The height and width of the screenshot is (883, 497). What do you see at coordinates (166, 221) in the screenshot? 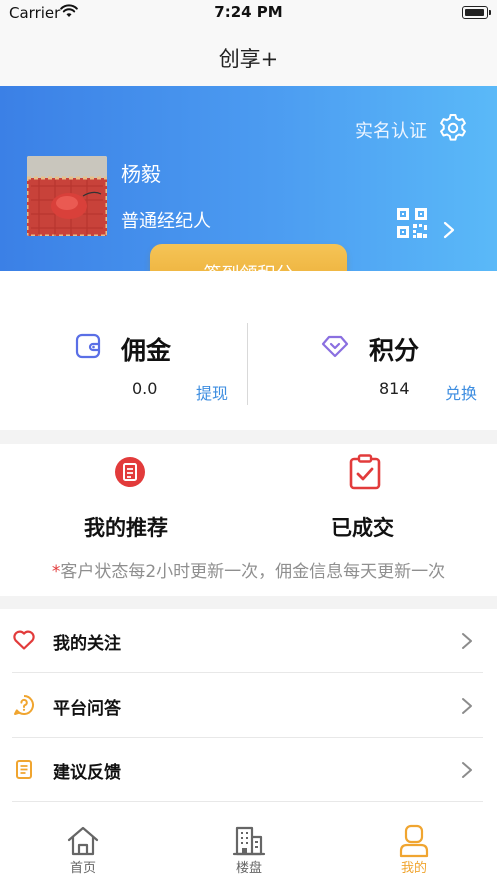
I see `user-role: 普通经纪人` at bounding box center [166, 221].